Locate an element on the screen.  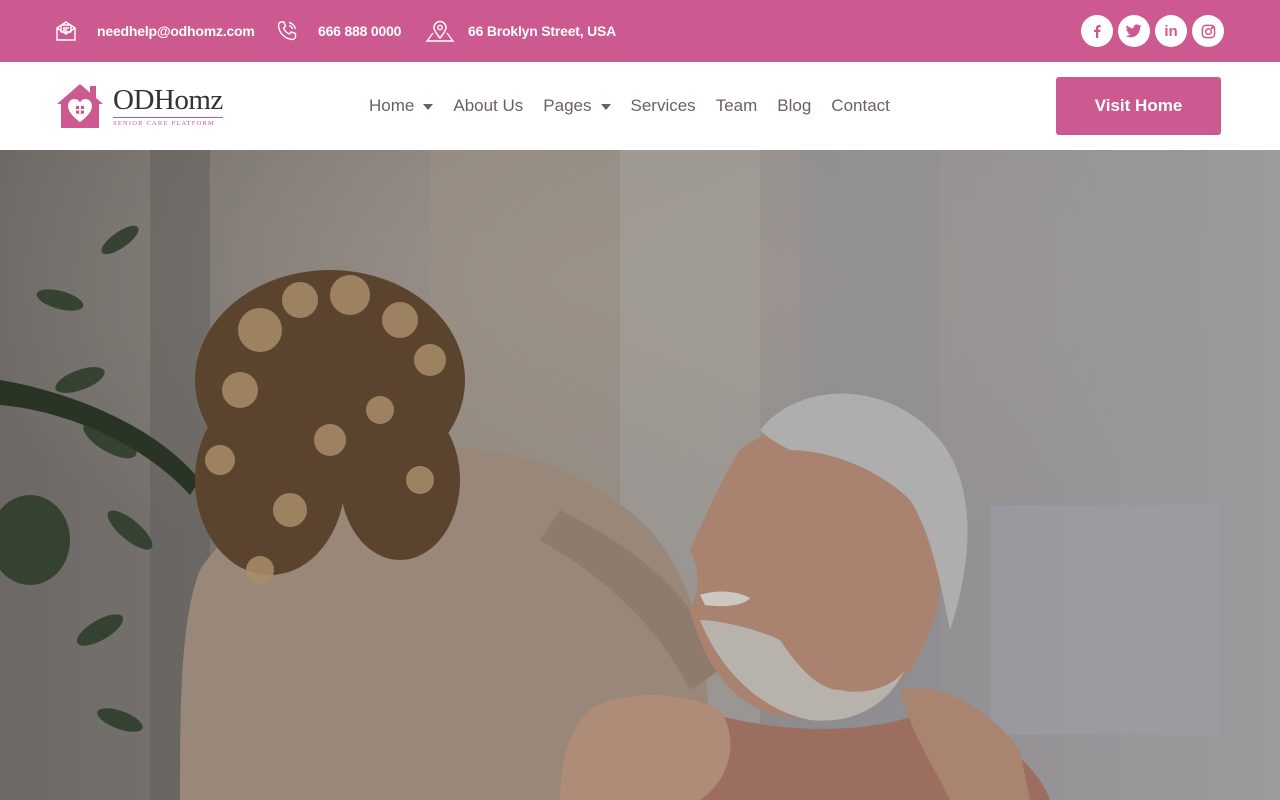
brand-tagline: SENIOR CARE PLATFORM is located at coordinates (168, 122).